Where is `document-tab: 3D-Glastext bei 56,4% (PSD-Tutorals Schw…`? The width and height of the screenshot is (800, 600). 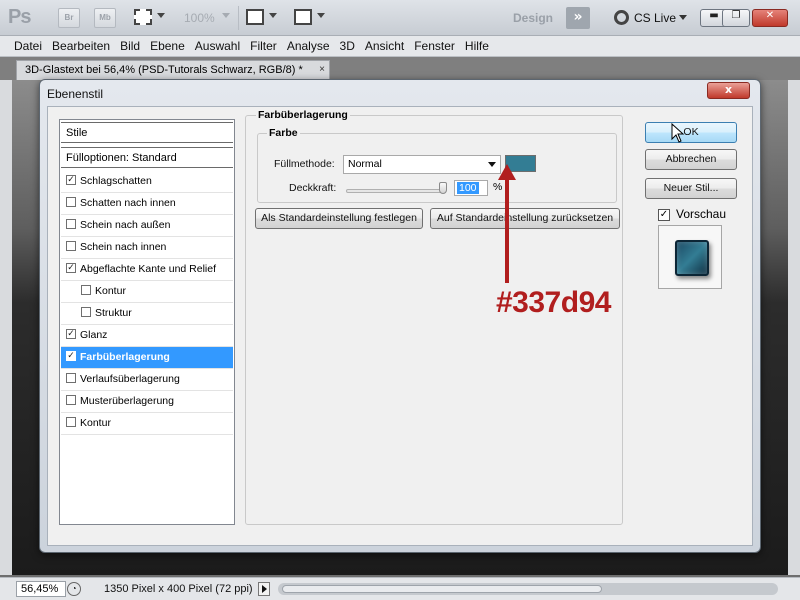
document-tab: 3D-Glastext bei 56,4% (PSD-Tutorals Schw… is located at coordinates (173, 70).